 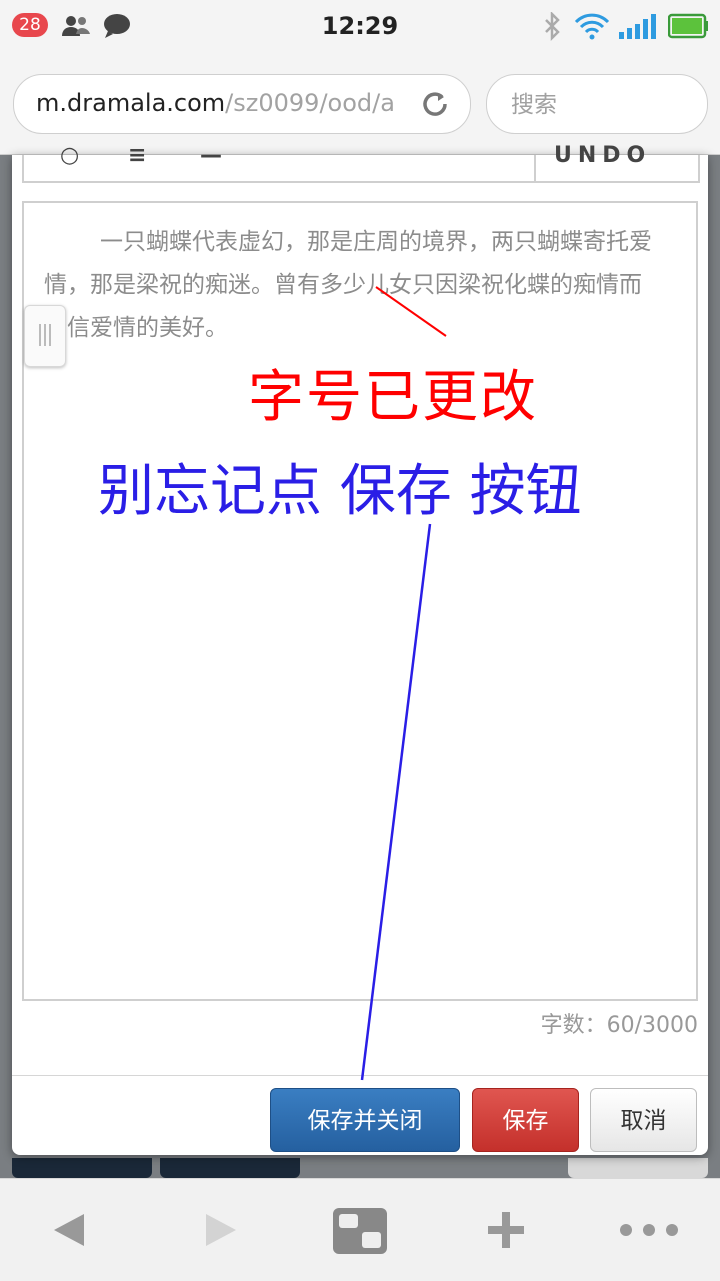 What do you see at coordinates (411, 311) in the screenshot?
I see `annotation-red-line` at bounding box center [411, 311].